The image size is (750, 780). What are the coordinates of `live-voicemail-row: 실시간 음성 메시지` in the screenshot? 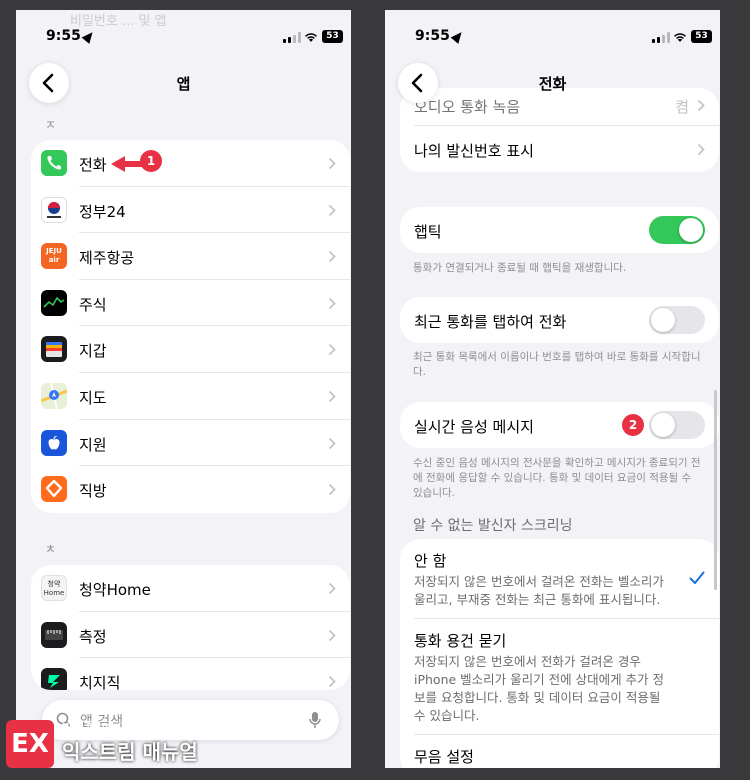 It's located at (559, 425).